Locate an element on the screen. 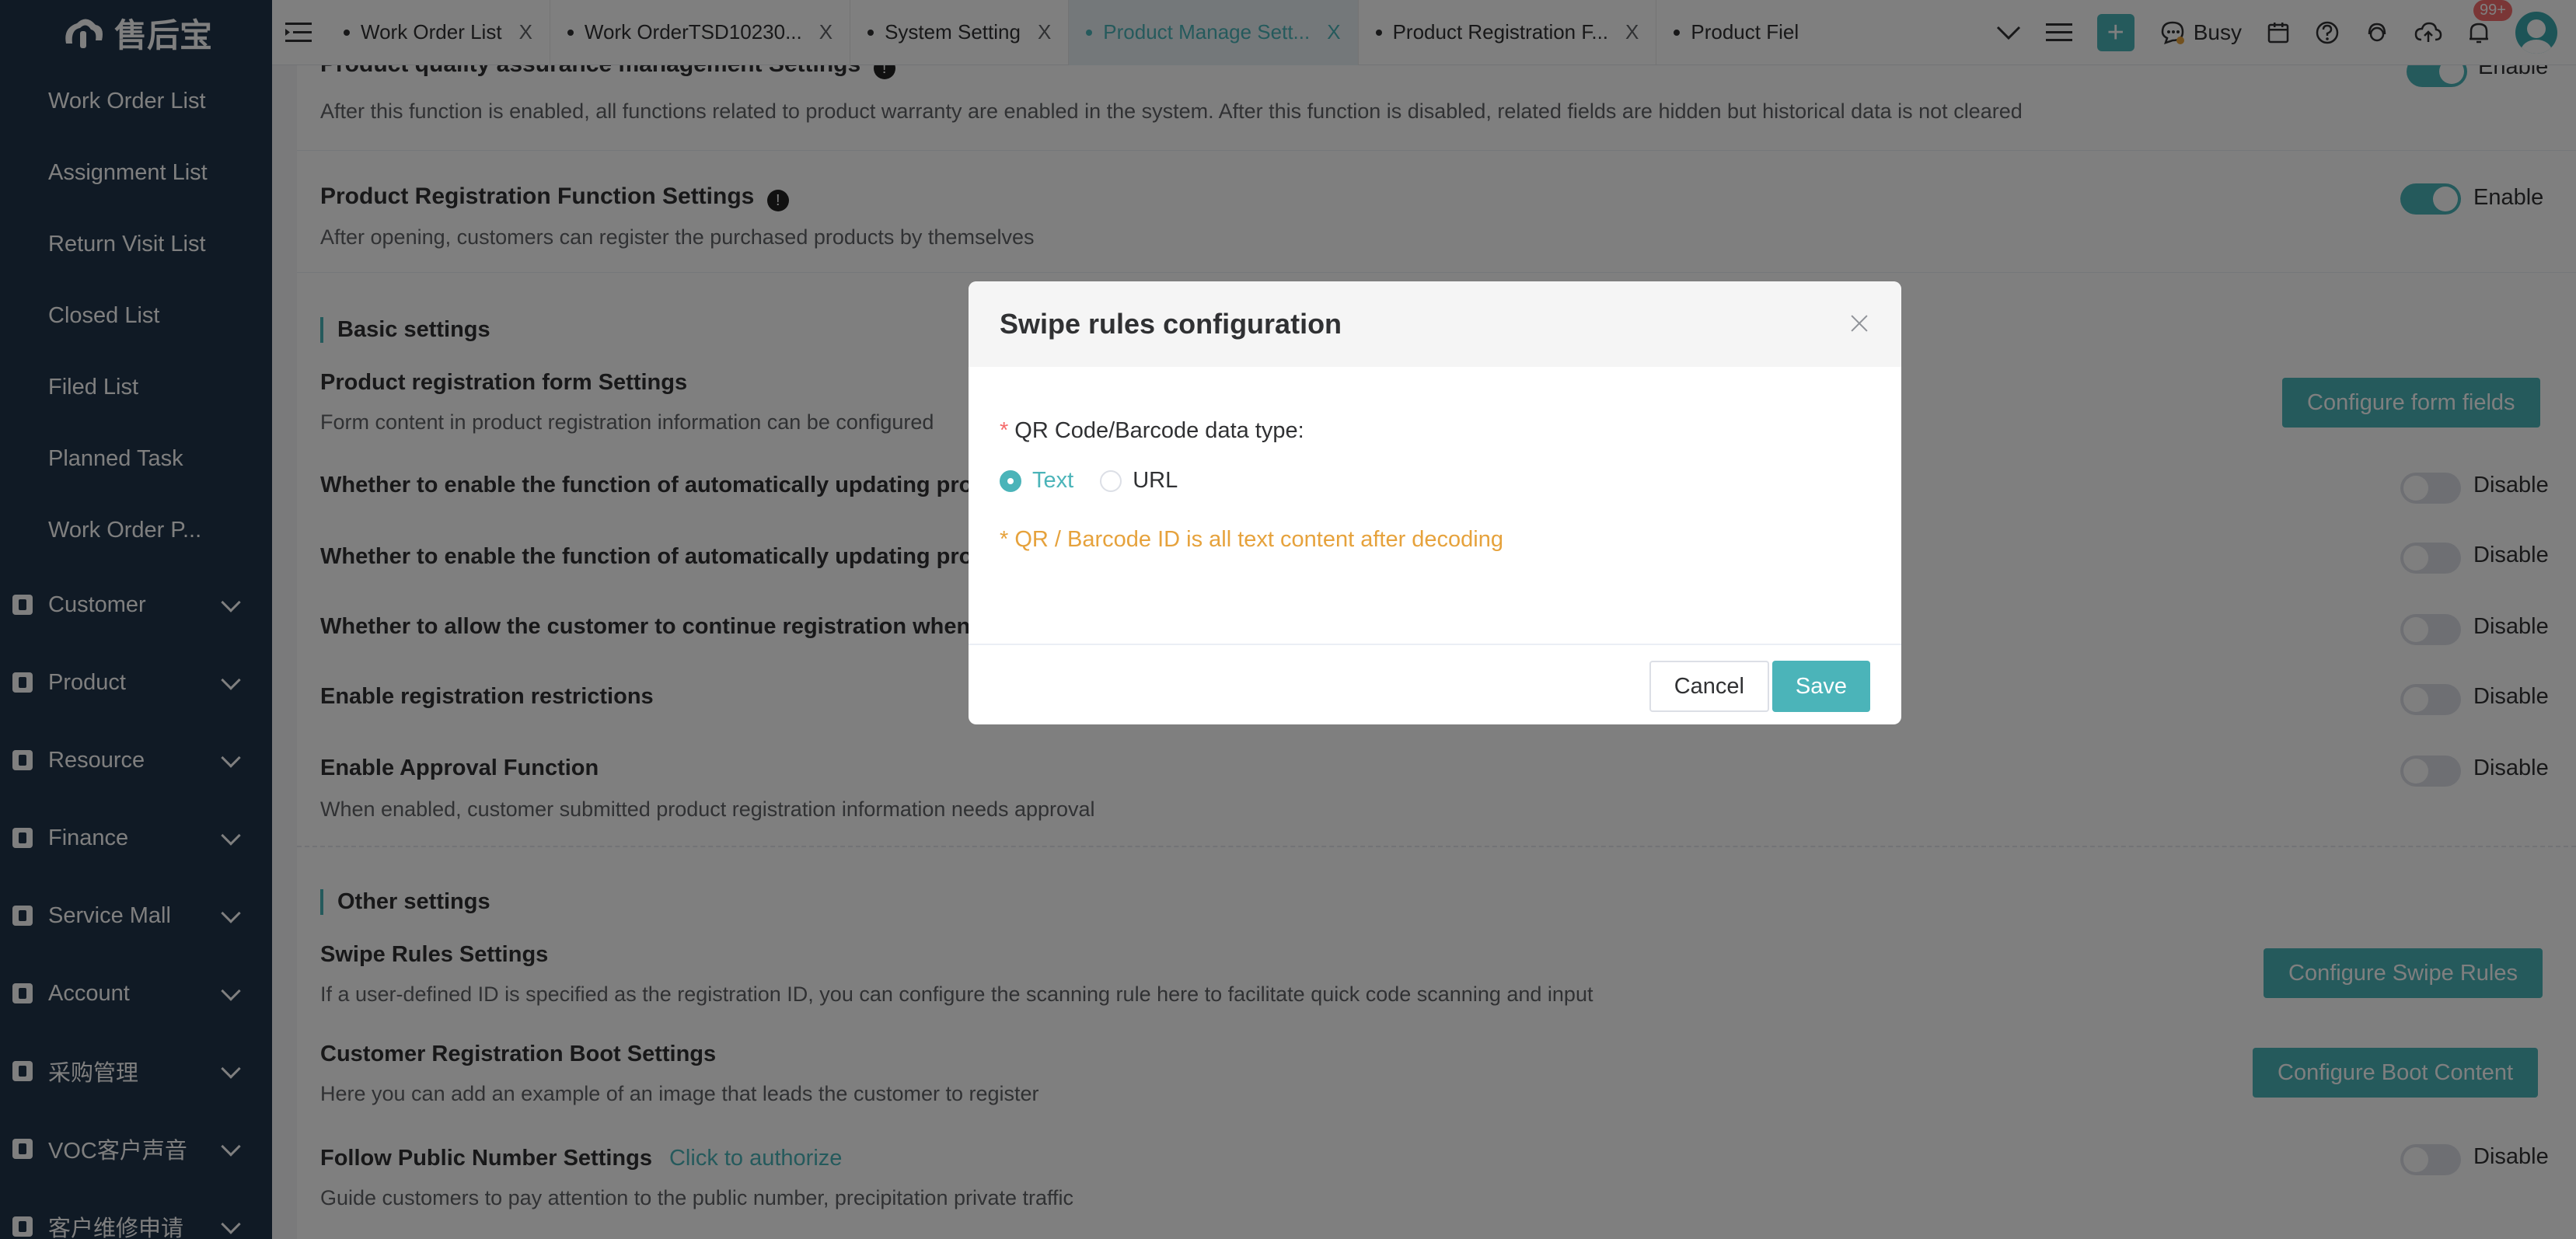 The height and width of the screenshot is (1239, 2576). dialog-footer: Cancel Save is located at coordinates (1435, 684).